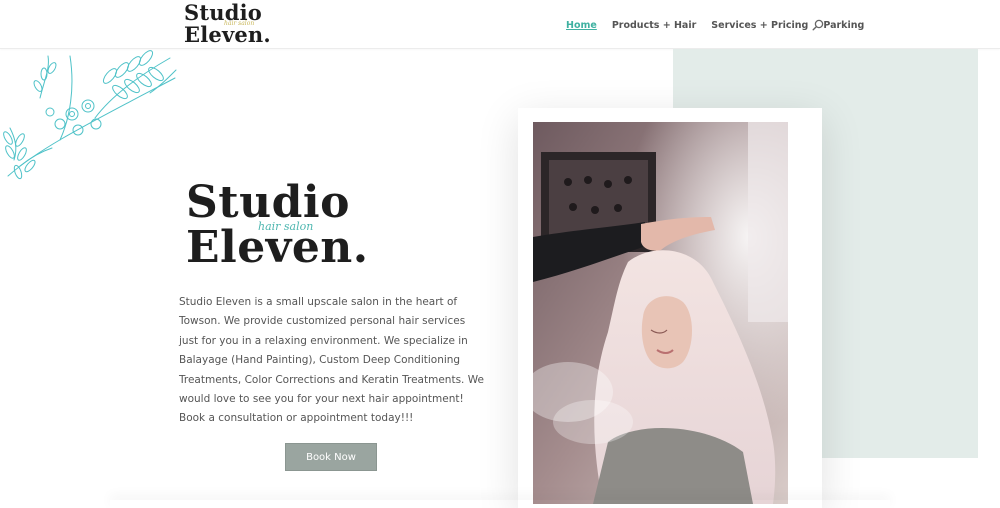 Image resolution: width=1000 pixels, height=508 pixels. Describe the element at coordinates (90, 115) in the screenshot. I see `botanical-illustration-icon` at that location.